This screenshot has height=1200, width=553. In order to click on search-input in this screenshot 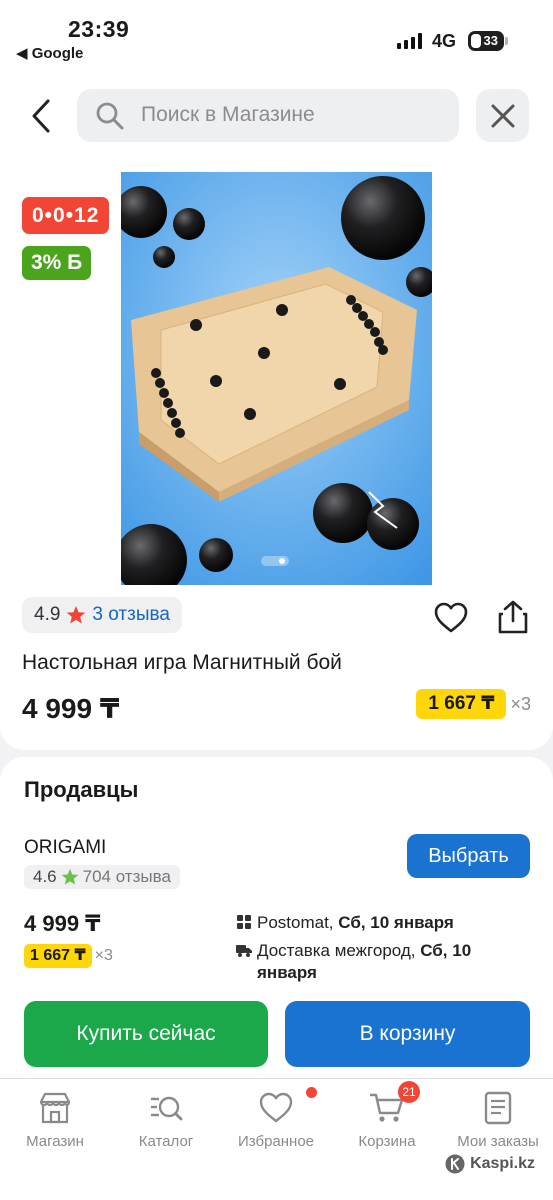, I will do `click(291, 115)`.